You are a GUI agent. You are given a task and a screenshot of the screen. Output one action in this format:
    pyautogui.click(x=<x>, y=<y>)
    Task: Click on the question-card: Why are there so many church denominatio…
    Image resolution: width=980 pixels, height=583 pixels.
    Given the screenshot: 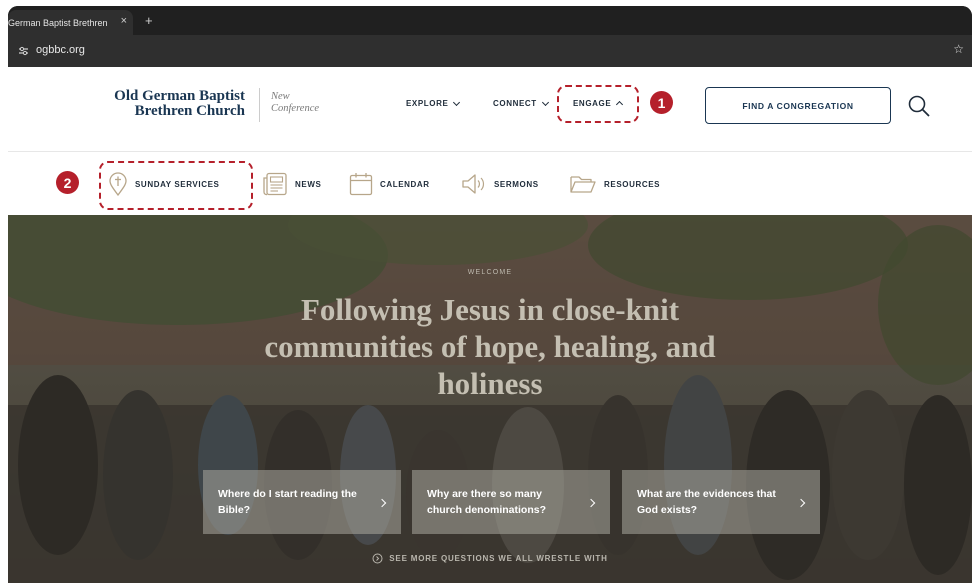 What is the action you would take?
    pyautogui.click(x=511, y=502)
    